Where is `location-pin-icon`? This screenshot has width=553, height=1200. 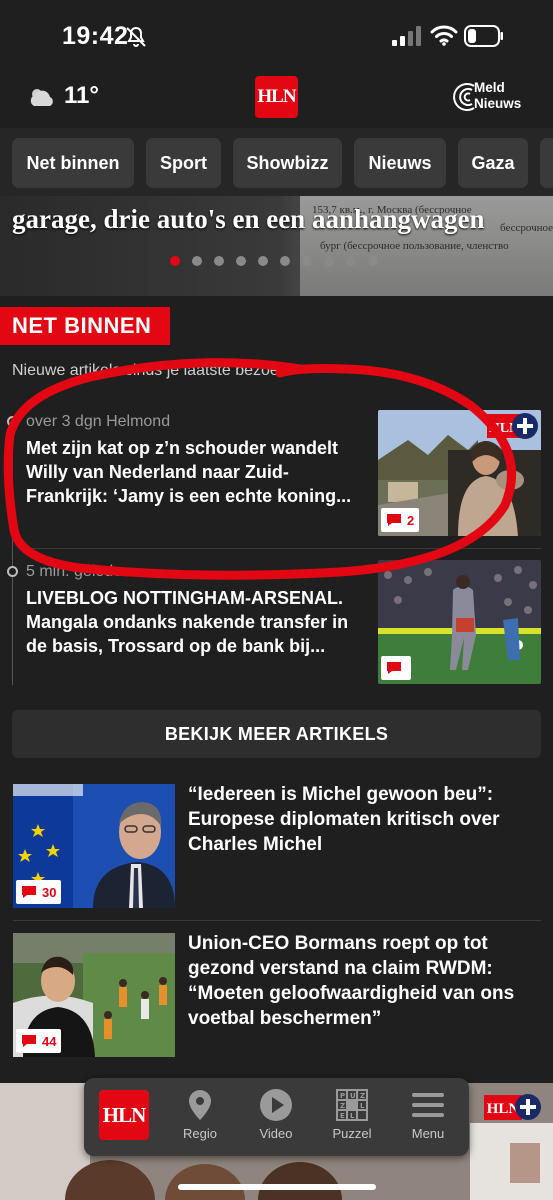
location-pin-icon is located at coordinates (200, 1105).